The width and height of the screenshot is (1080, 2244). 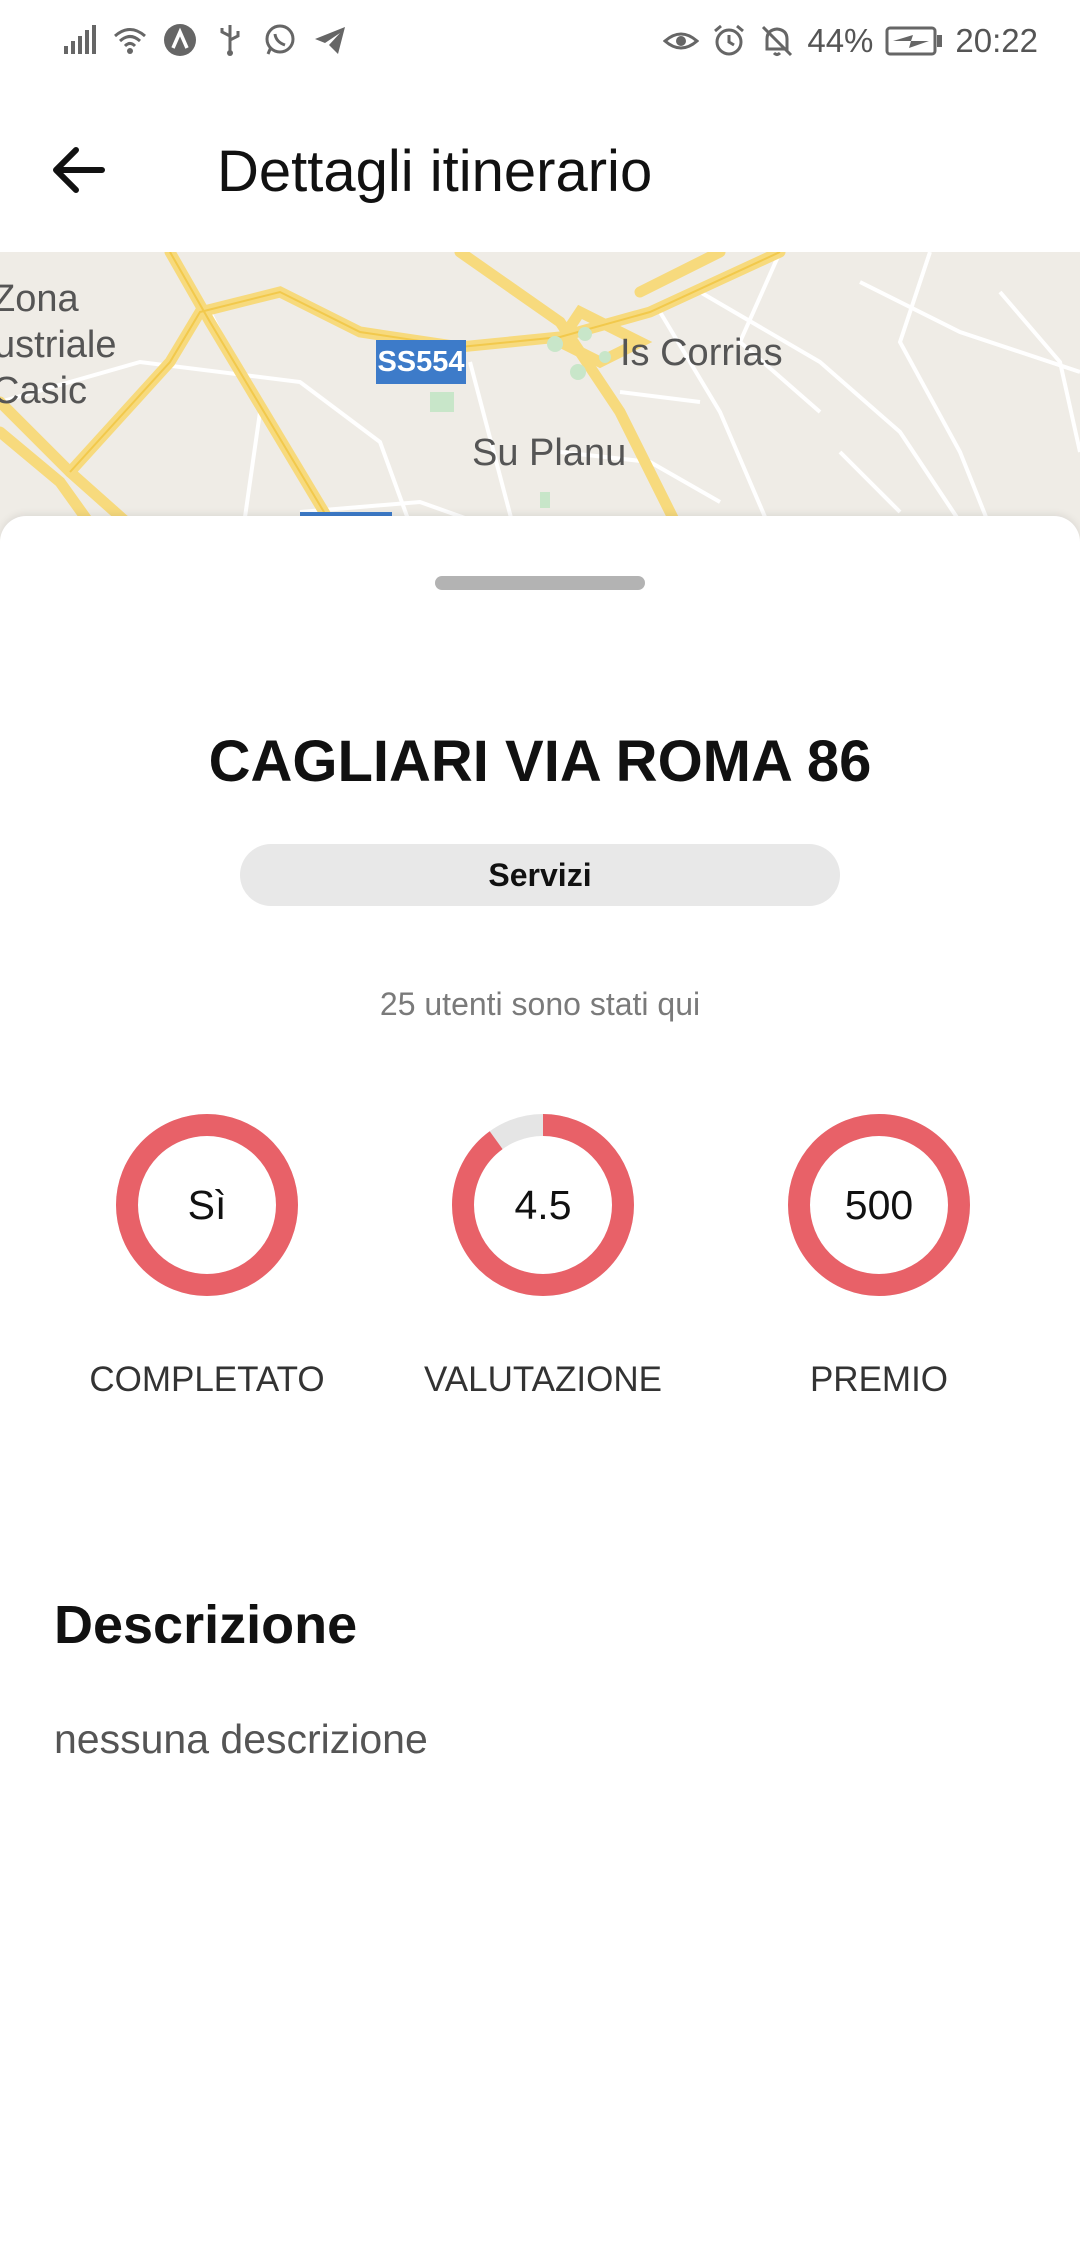 What do you see at coordinates (540, 1004) in the screenshot?
I see `visitors-count: 25 utenti sono stati qui` at bounding box center [540, 1004].